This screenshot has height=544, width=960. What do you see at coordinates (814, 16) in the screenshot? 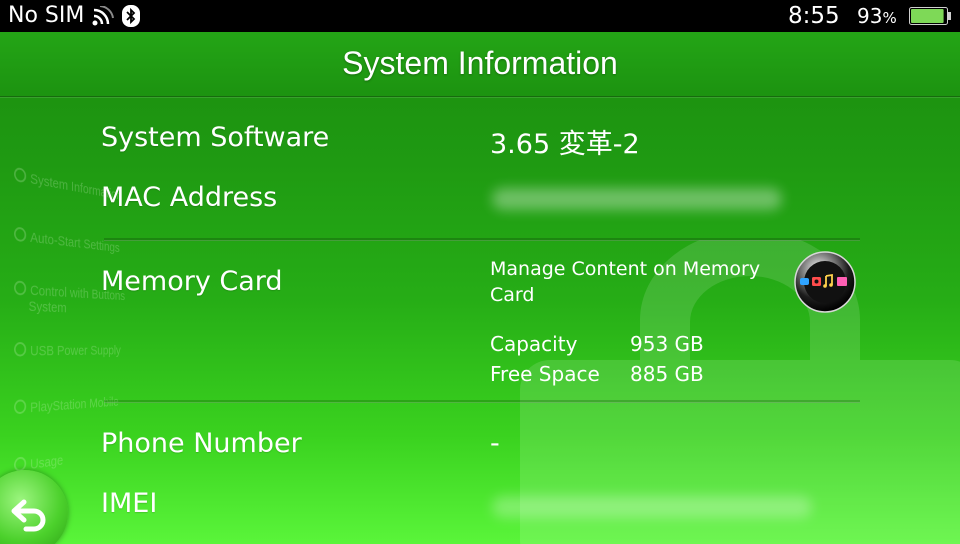
I see `clock: 8:55` at bounding box center [814, 16].